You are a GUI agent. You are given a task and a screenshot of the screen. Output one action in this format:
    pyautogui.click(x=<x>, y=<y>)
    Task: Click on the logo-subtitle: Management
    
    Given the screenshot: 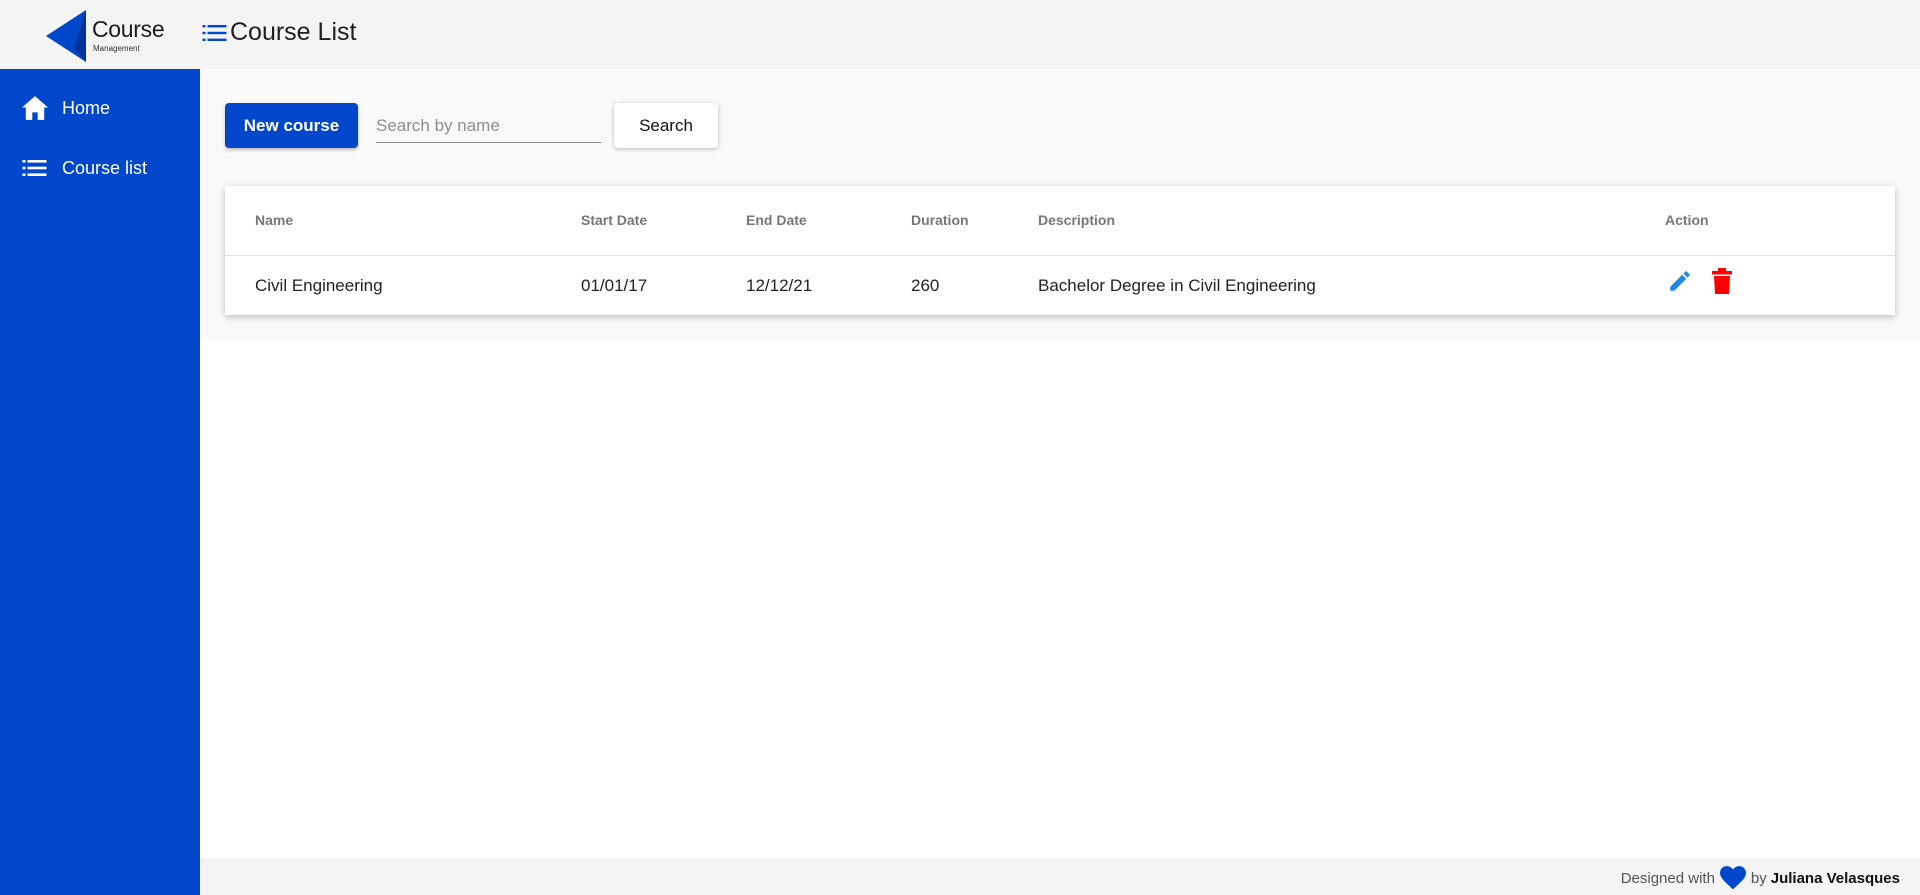 What is the action you would take?
    pyautogui.click(x=116, y=48)
    